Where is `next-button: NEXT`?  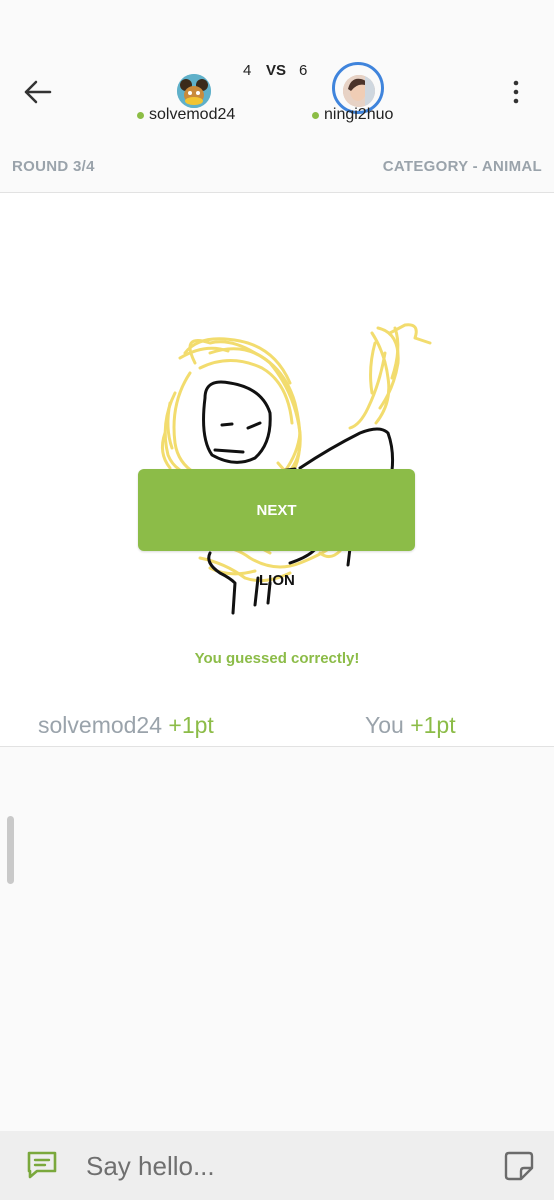
next-button: NEXT is located at coordinates (276, 510).